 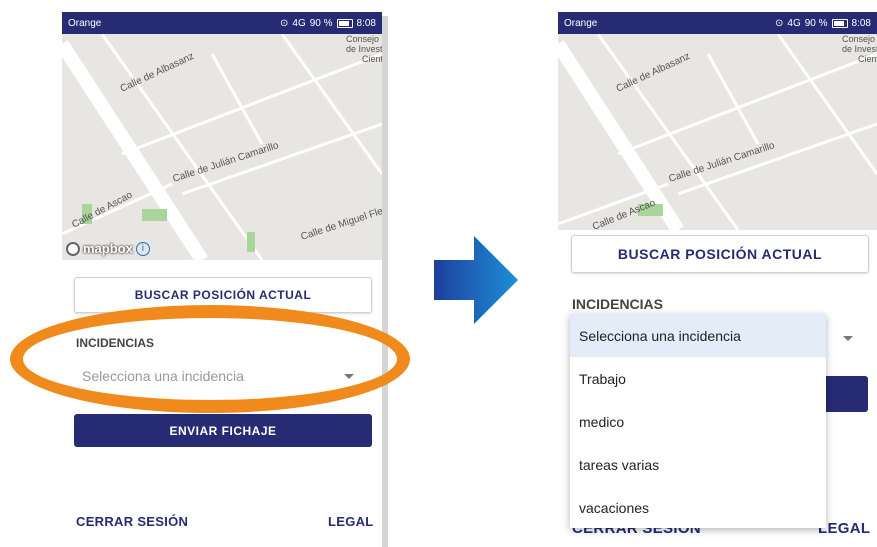 What do you see at coordinates (846, 394) in the screenshot?
I see `send-check-in-button` at bounding box center [846, 394].